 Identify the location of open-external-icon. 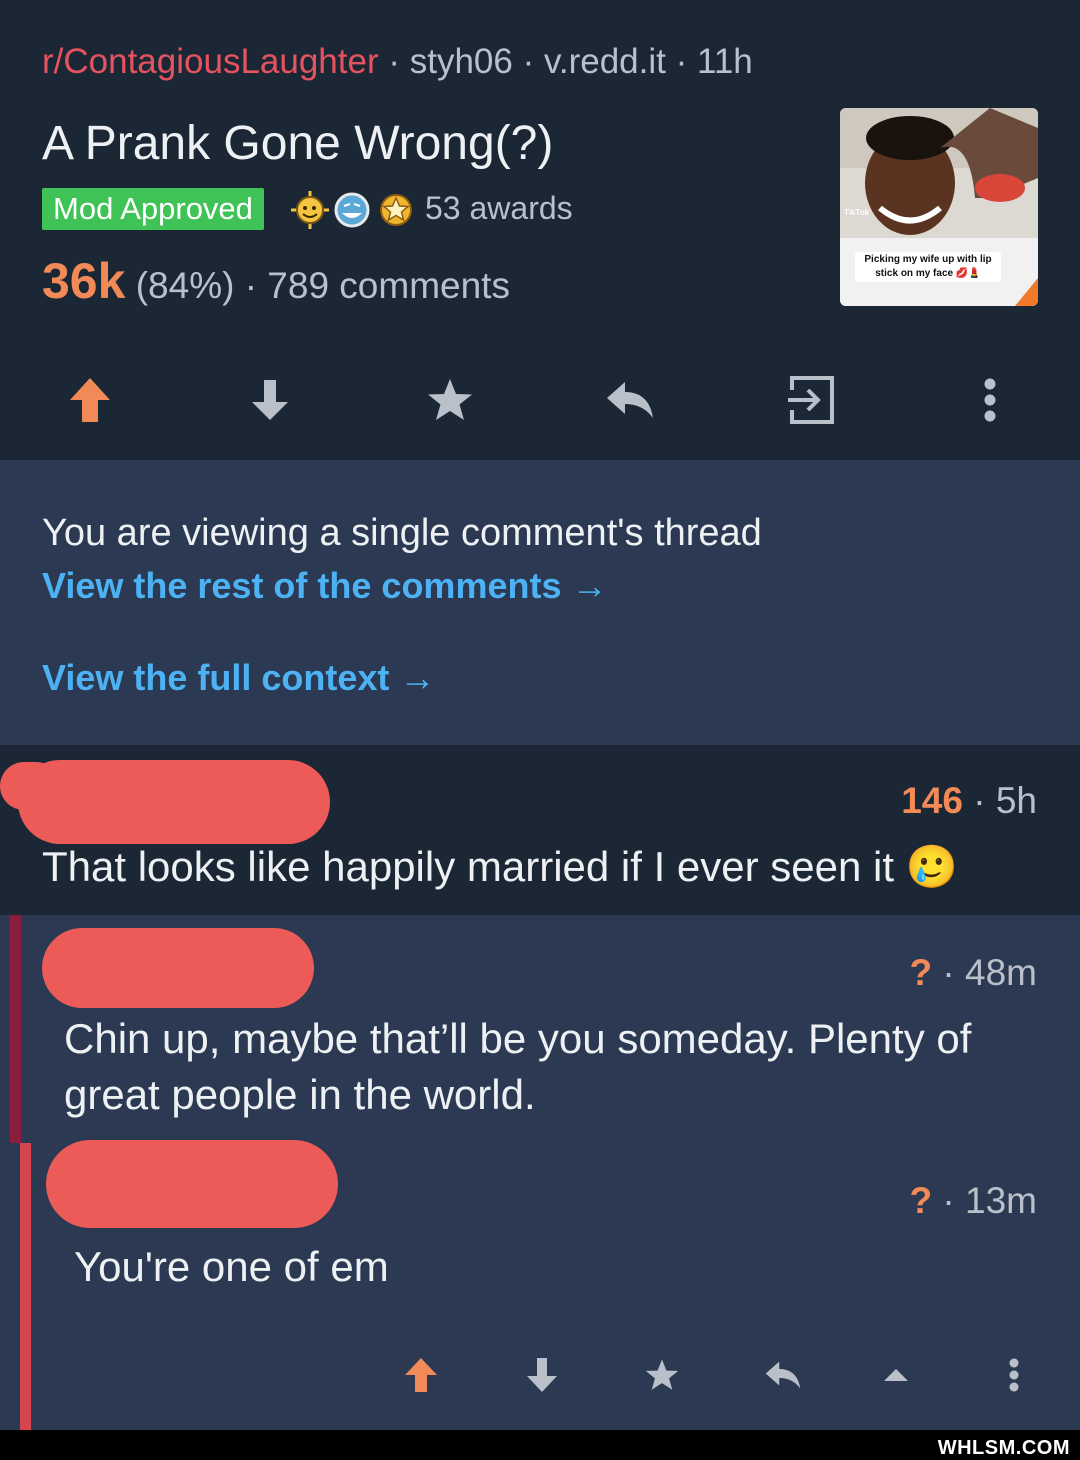
(811, 400).